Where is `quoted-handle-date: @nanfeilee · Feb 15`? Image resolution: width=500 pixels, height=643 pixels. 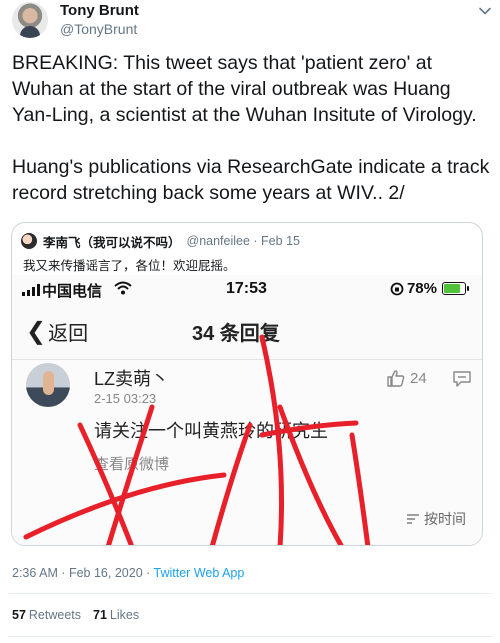 quoted-handle-date: @nanfeilee · Feb 15 is located at coordinates (243, 241).